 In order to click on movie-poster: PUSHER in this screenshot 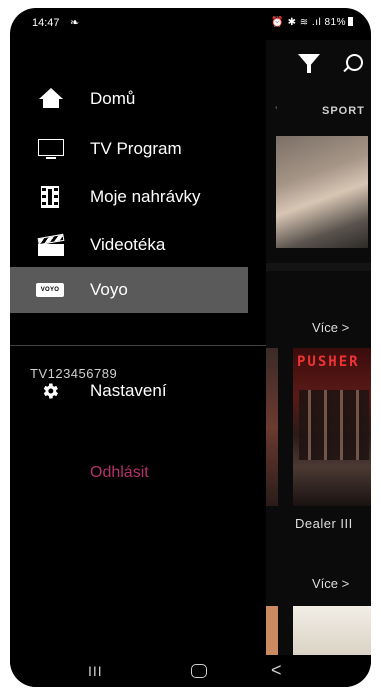, I will do `click(332, 427)`.